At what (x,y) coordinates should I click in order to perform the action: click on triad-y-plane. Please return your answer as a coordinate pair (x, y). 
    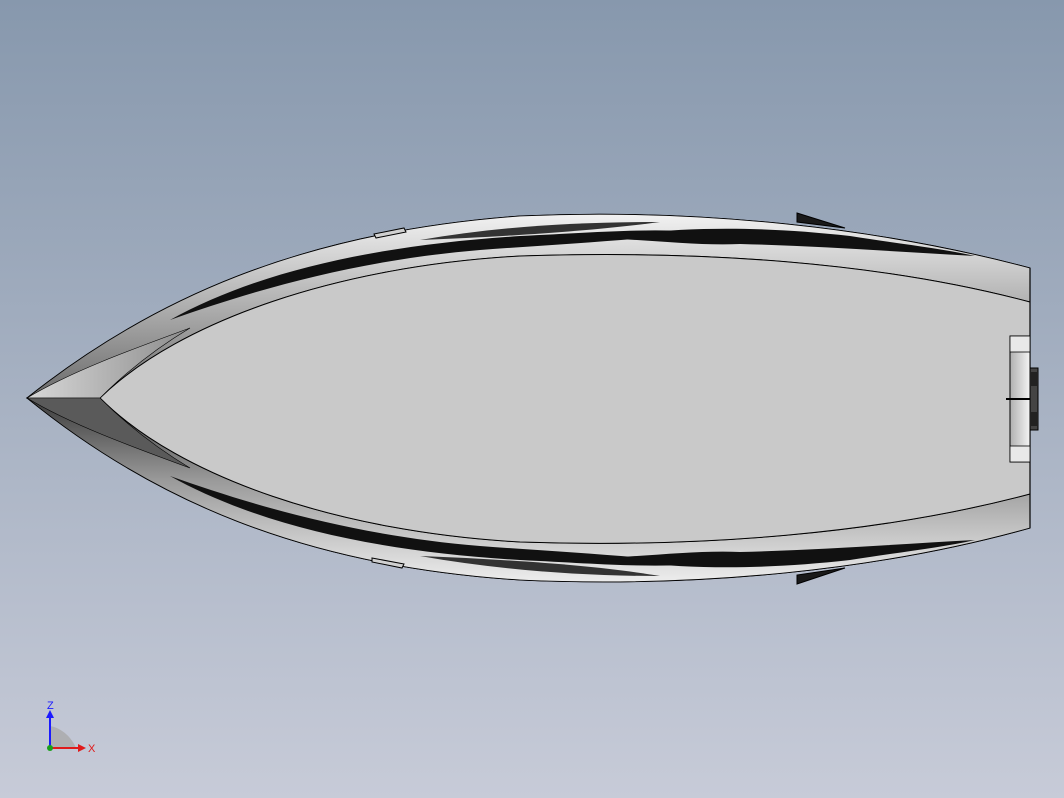
    Looking at the image, I should click on (63, 737).